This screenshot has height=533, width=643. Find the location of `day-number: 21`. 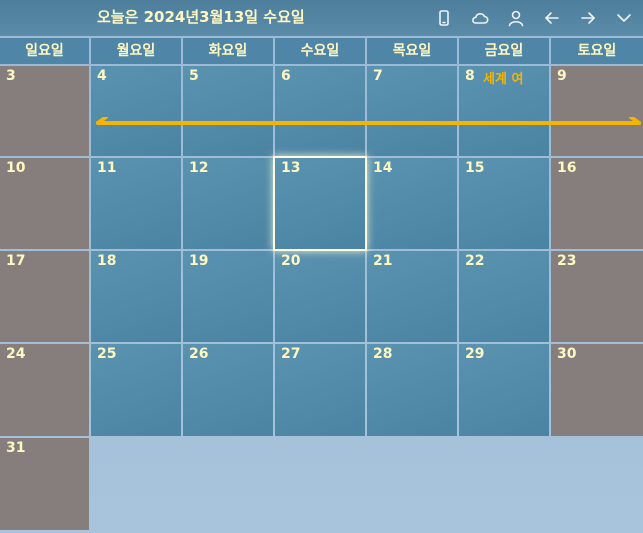

day-number: 21 is located at coordinates (383, 261).